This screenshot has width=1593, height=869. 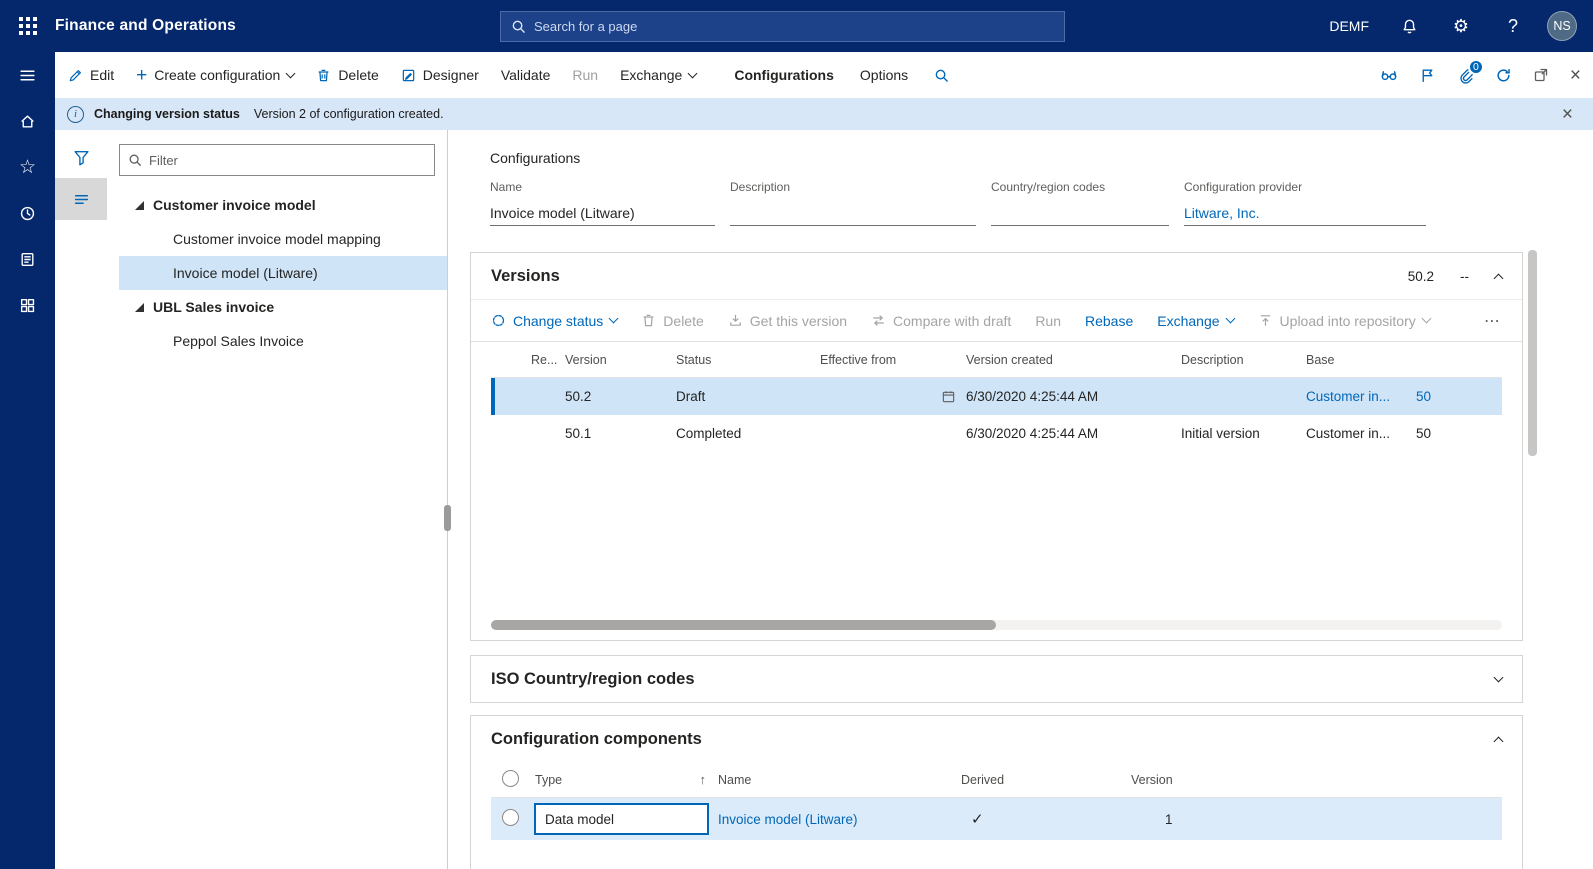 What do you see at coordinates (347, 75) in the screenshot?
I see `delete-button: Delete` at bounding box center [347, 75].